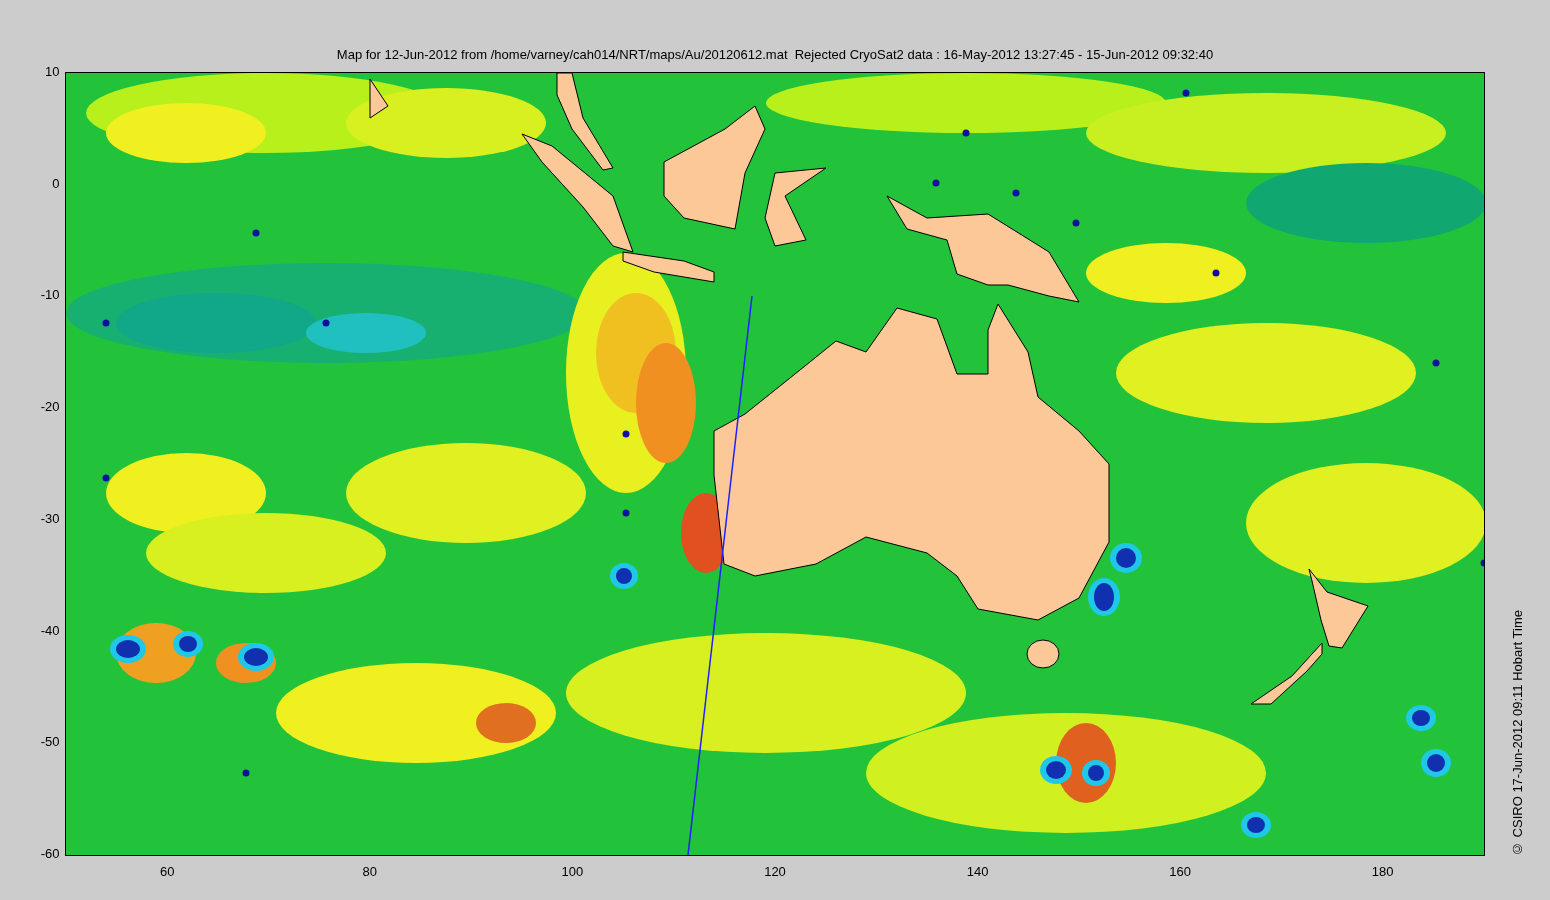  I want to click on x-tick-label: 80, so click(370, 872).